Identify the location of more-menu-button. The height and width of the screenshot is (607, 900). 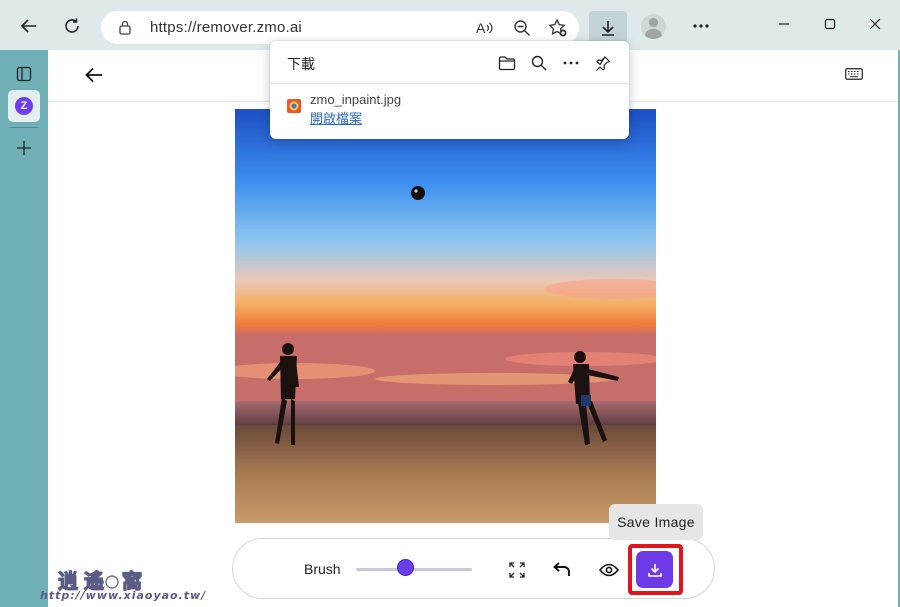
(701, 26).